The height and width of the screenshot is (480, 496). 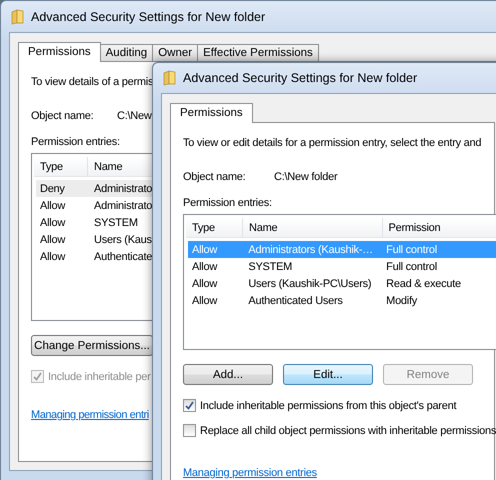 What do you see at coordinates (312, 227) in the screenshot?
I see `column-header: Name` at bounding box center [312, 227].